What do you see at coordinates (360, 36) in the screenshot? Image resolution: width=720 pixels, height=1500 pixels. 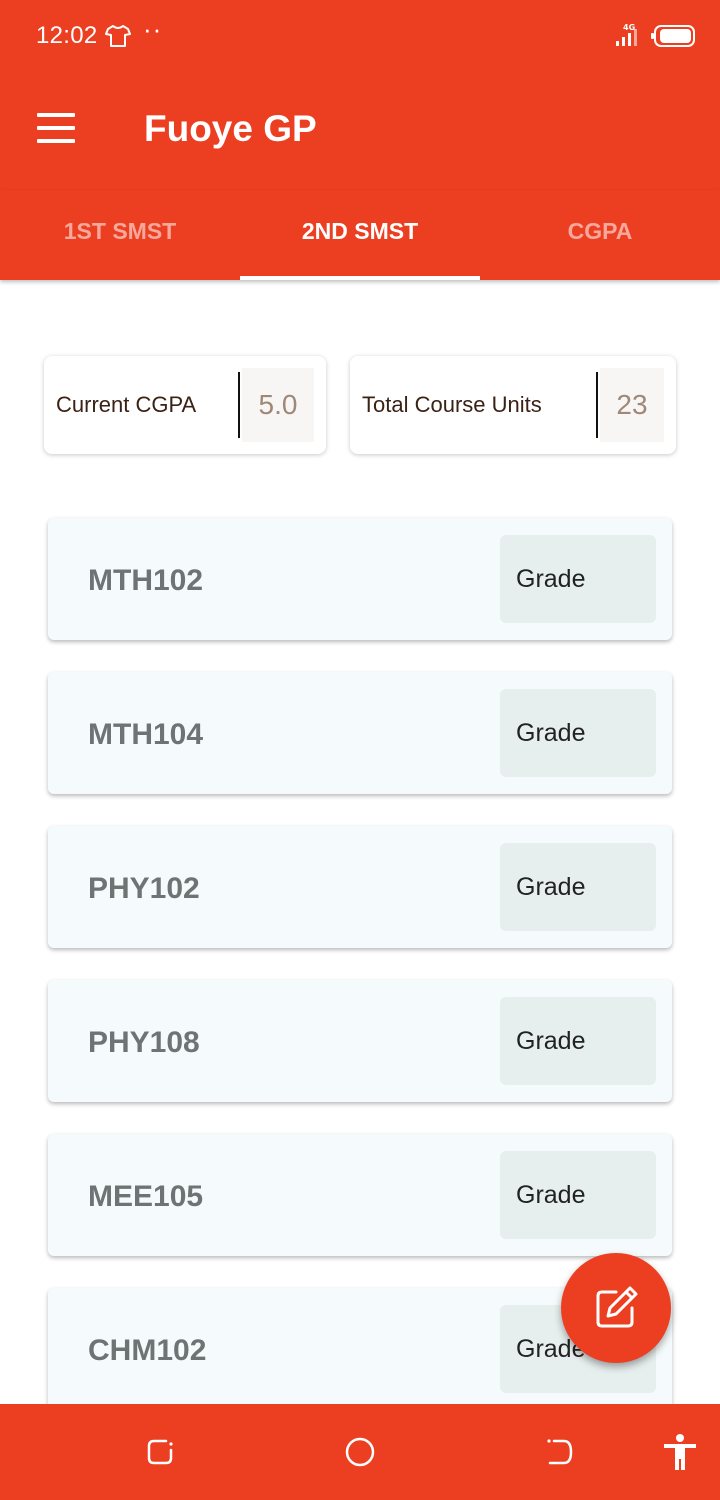 I see `status-bar: 12:02 ·· 4G` at bounding box center [360, 36].